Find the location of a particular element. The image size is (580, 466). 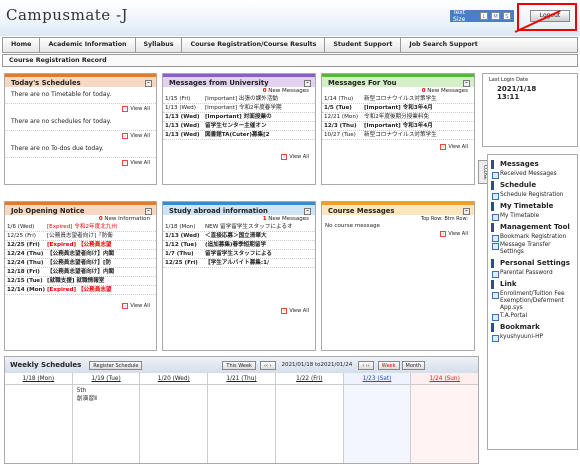

schedule-entry: 5th 創演習Ⅱ is located at coordinates (106, 395).